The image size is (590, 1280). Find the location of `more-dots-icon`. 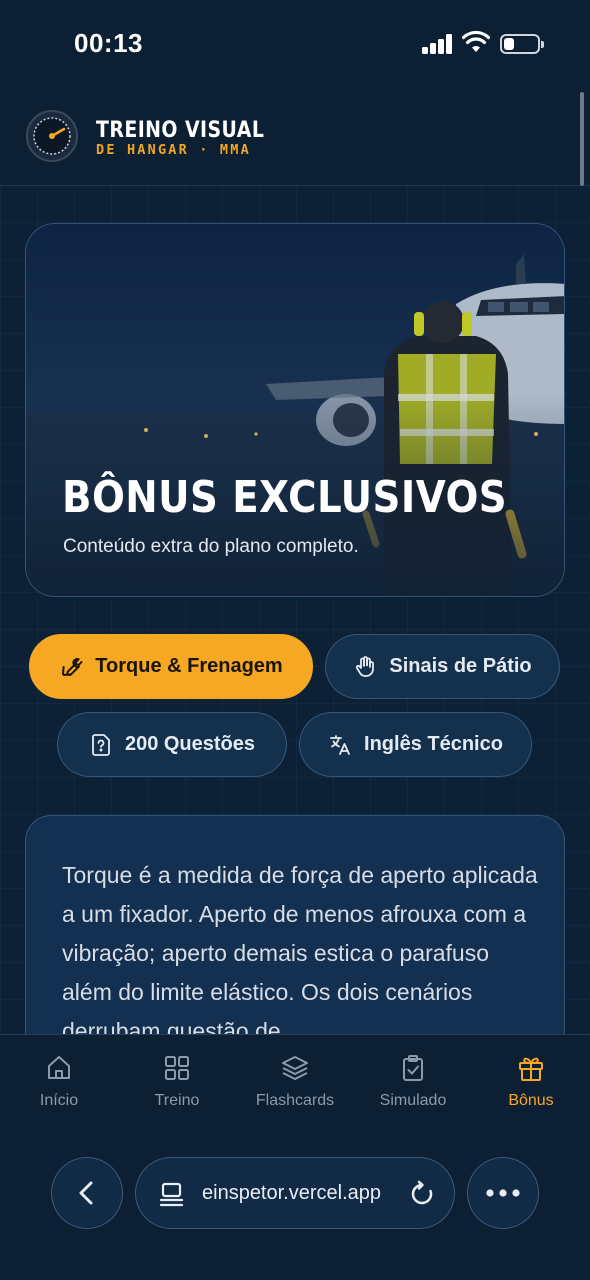

more-dots-icon is located at coordinates (503, 1193).